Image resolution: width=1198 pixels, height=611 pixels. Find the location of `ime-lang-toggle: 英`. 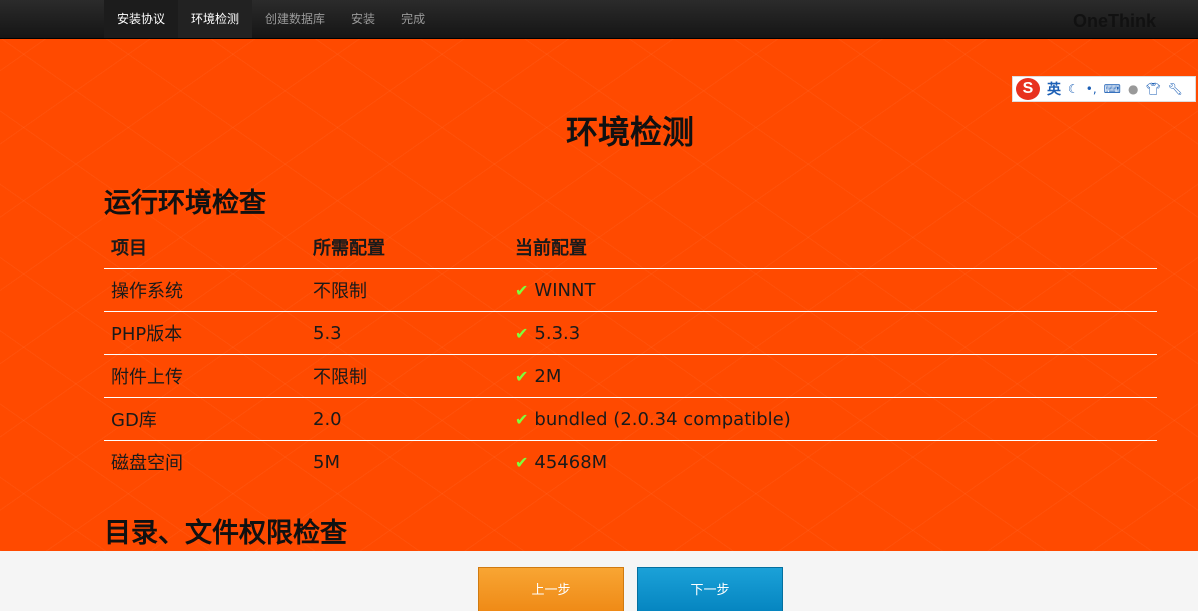

ime-lang-toggle: 英 is located at coordinates (1054, 89).